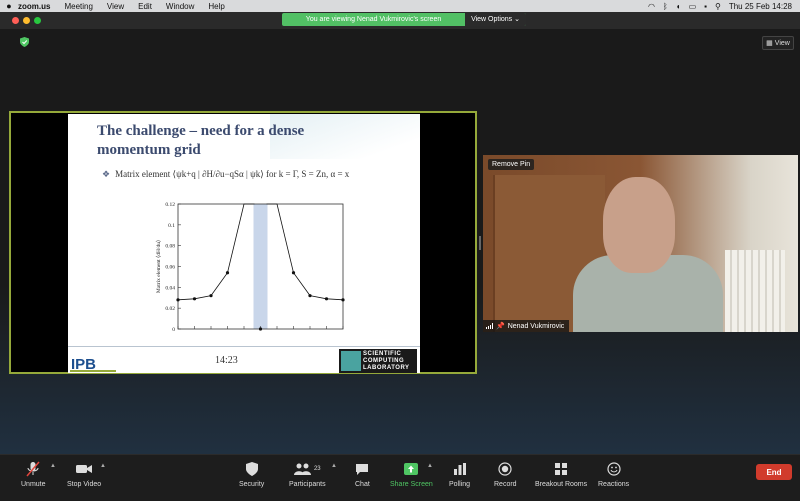 This screenshot has height=501, width=800. Describe the element at coordinates (665, 6) in the screenshot. I see `bluetooth-icon: ᛒ` at that location.